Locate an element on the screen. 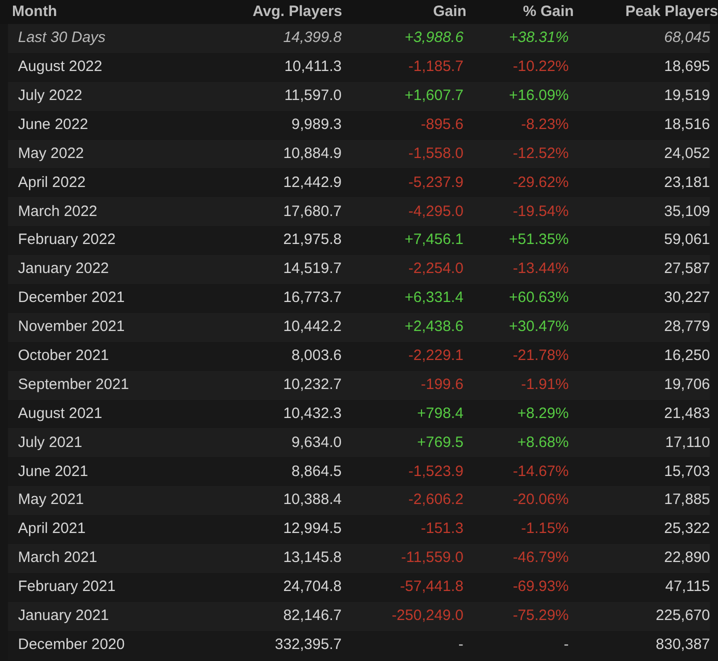 The width and height of the screenshot is (718, 661). table-cell-text: 10,232.7 is located at coordinates (312, 384).